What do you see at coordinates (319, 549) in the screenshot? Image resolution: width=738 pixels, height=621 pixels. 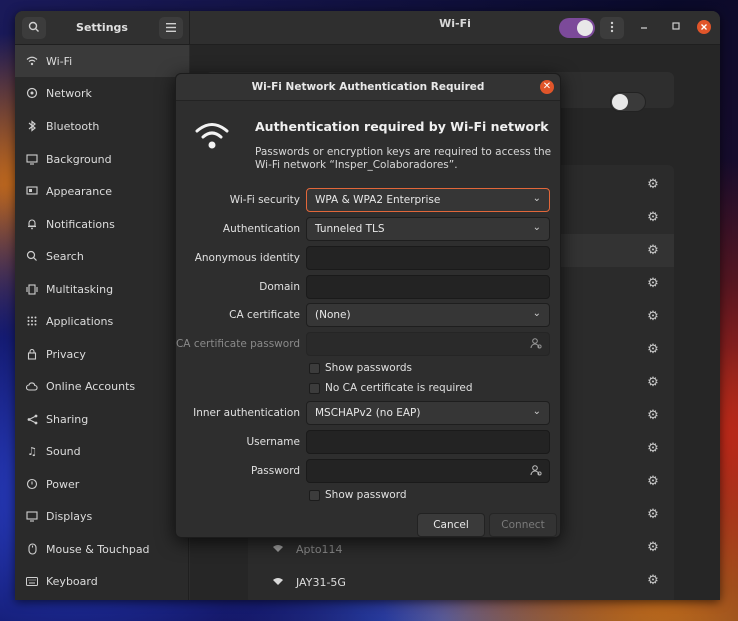 I see `network-name: Apto114` at bounding box center [319, 549].